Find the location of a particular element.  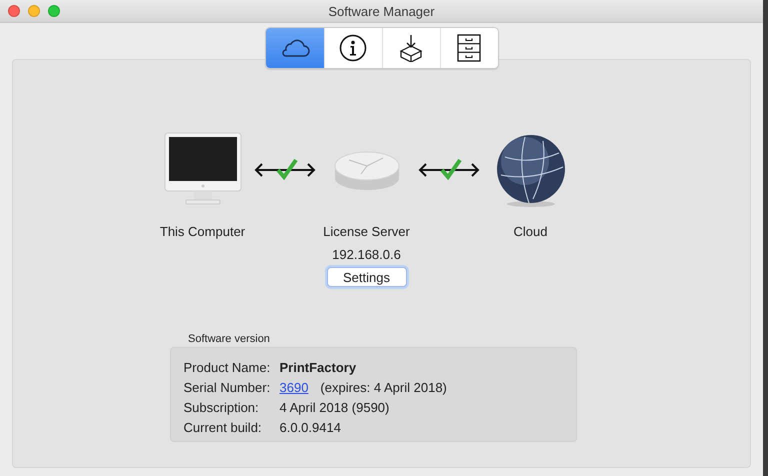

box-download-icon is located at coordinates (411, 48).